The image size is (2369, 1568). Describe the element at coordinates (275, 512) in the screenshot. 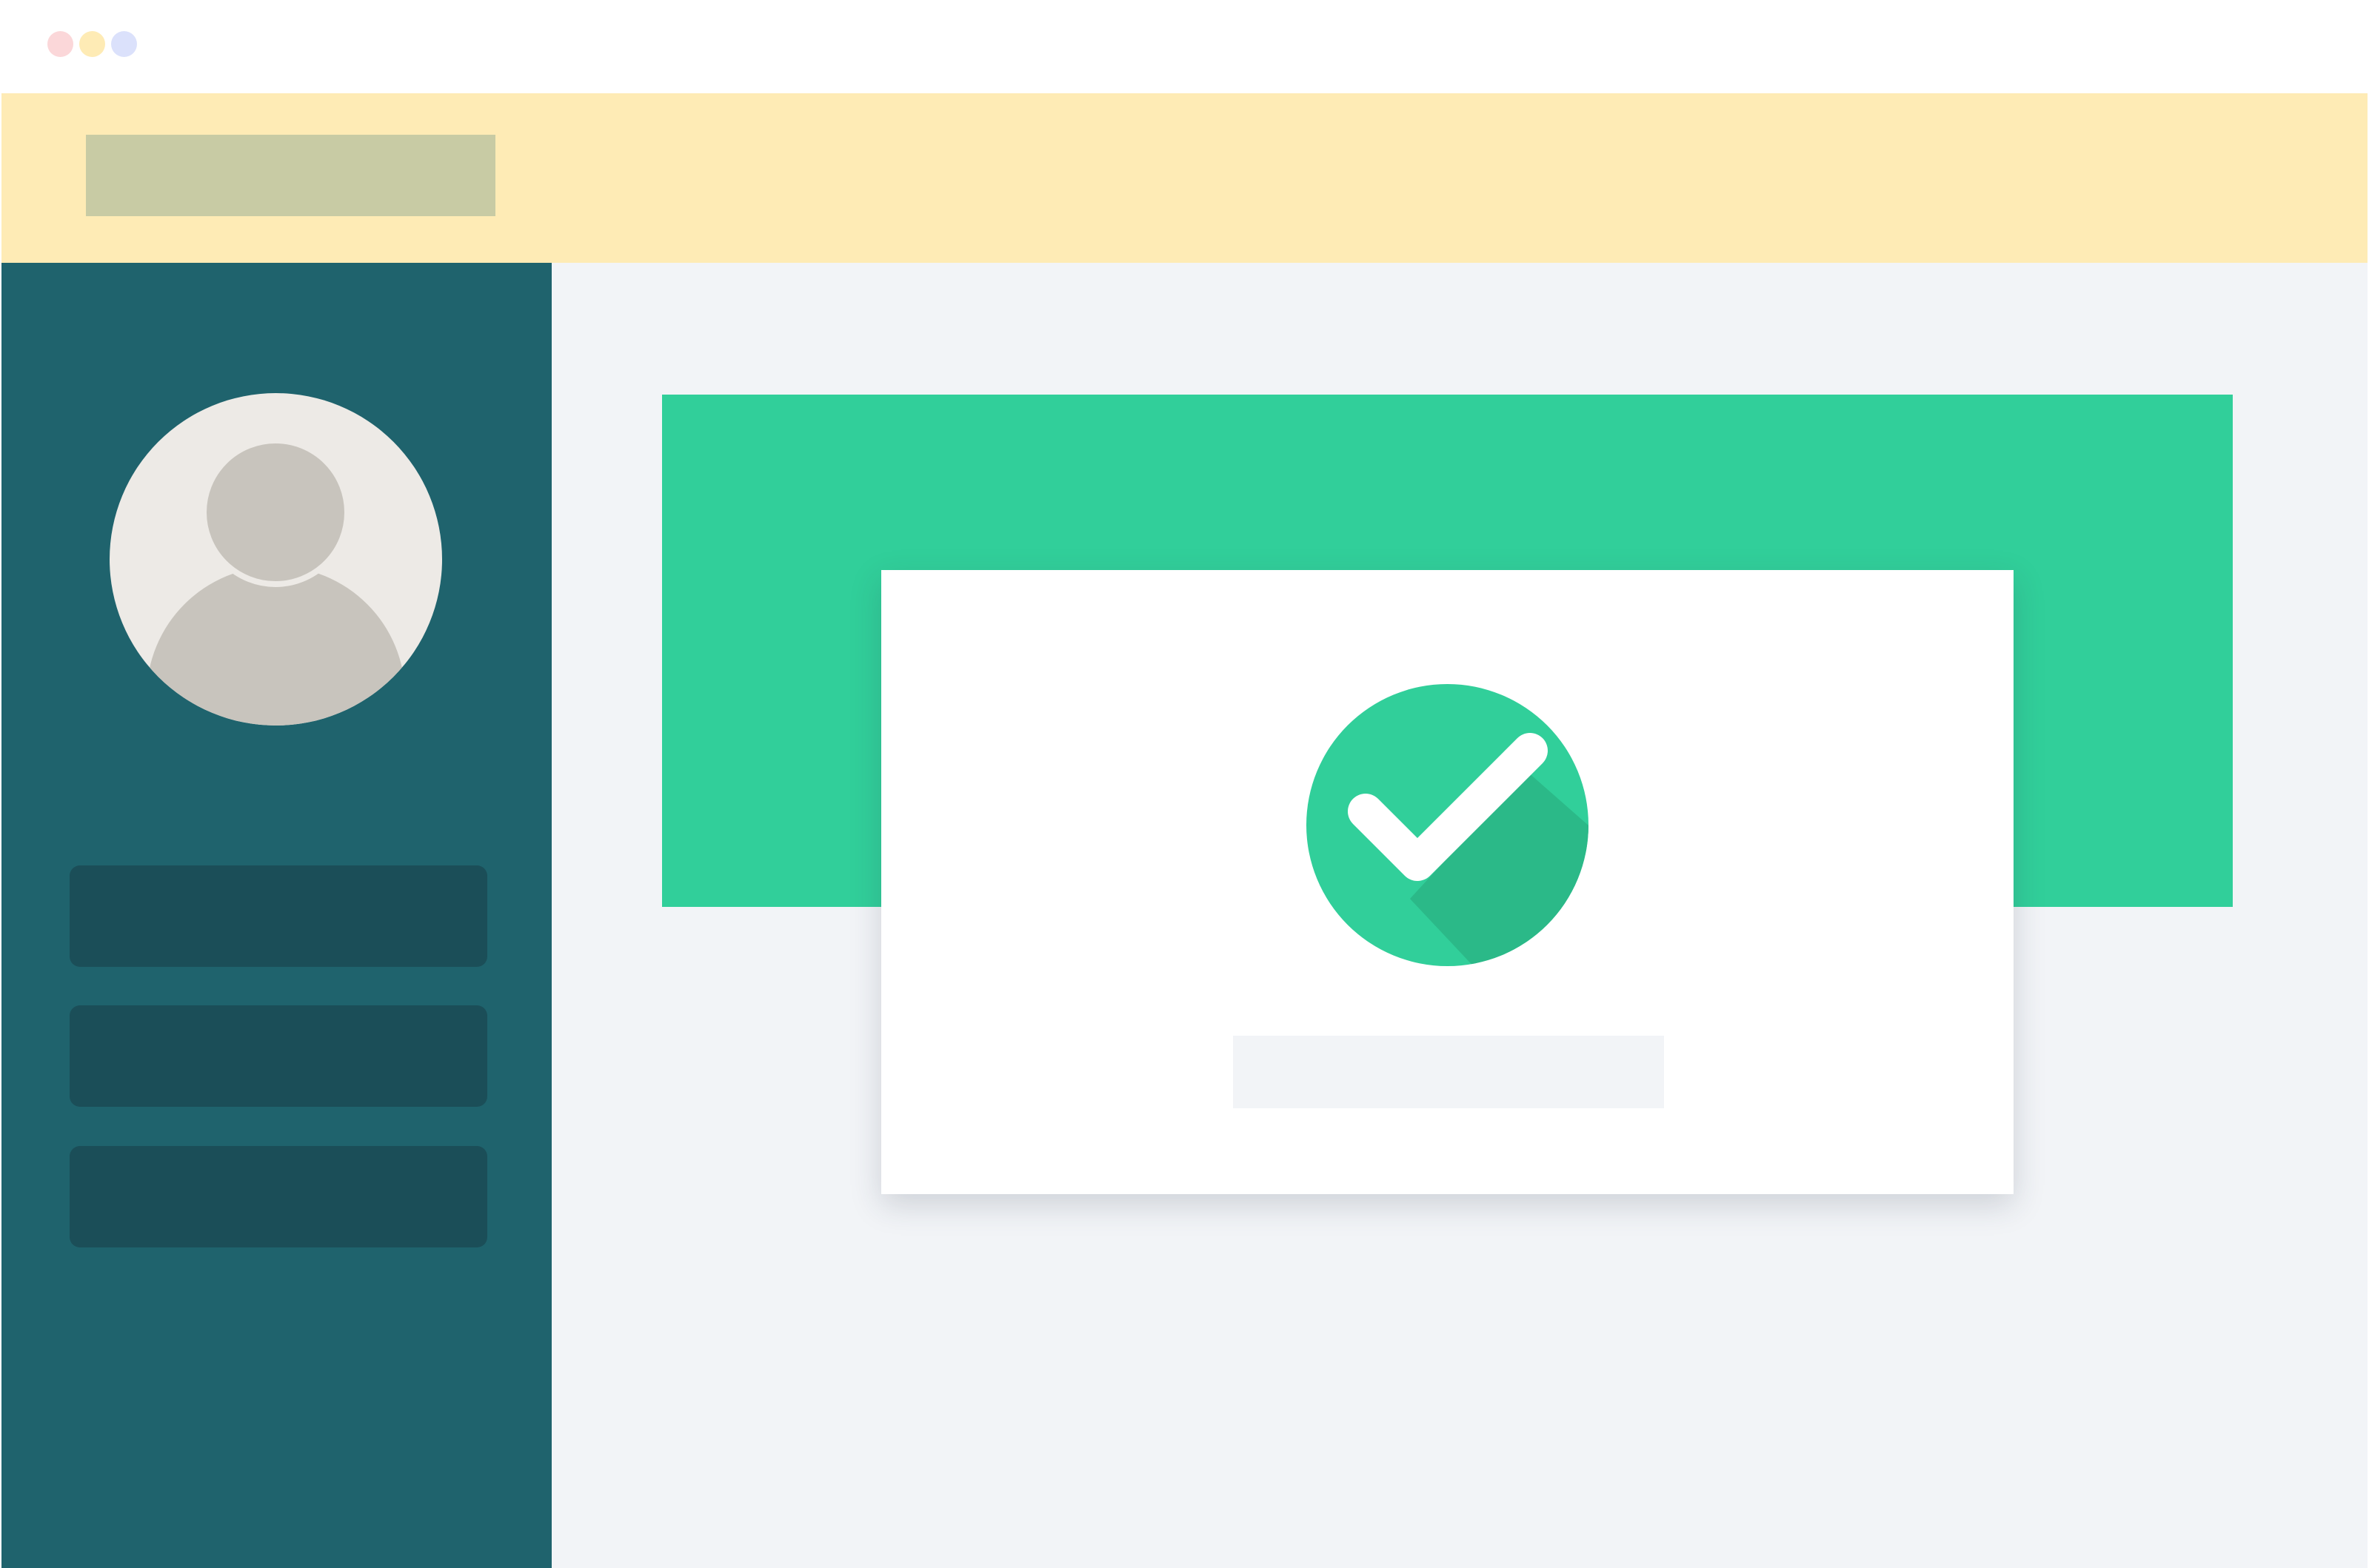

I see `avatar-head-shape` at that location.